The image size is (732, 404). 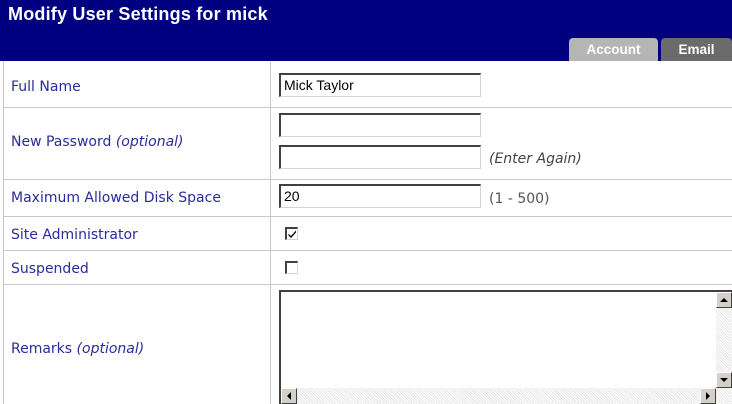 I want to click on full-name-label: Full Name, so click(x=46, y=87).